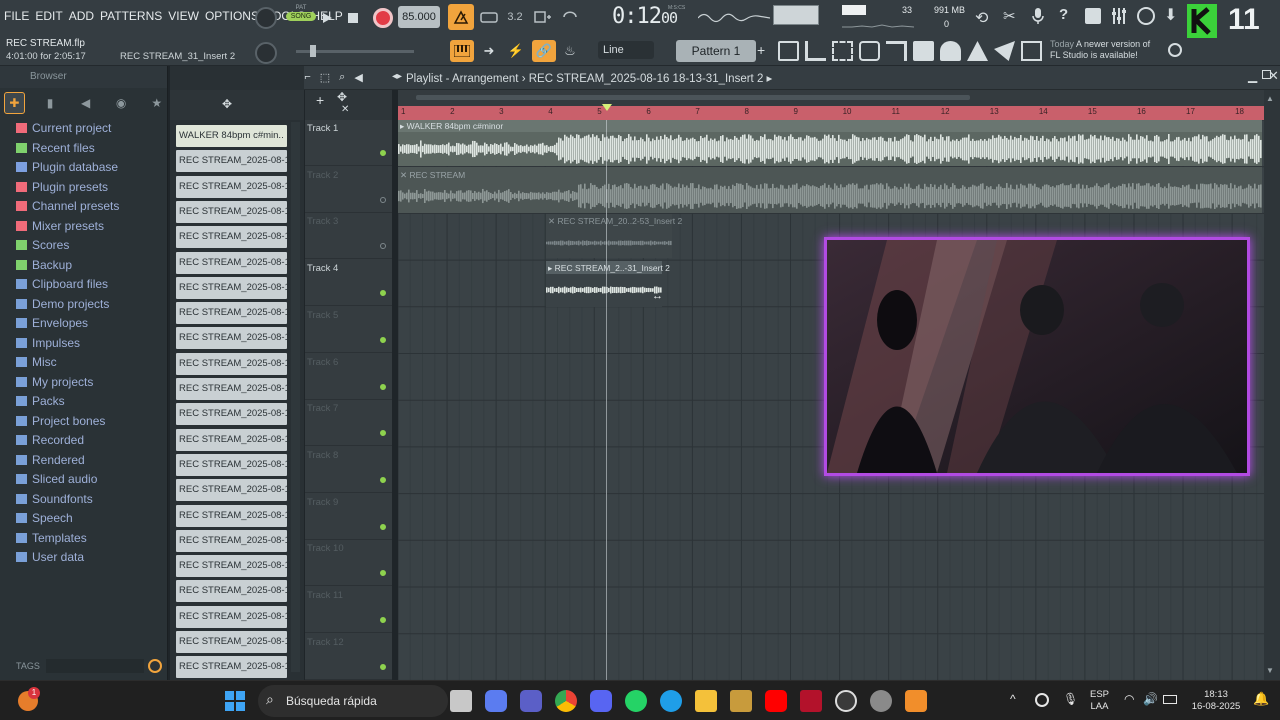 This screenshot has width=1280, height=720. I want to click on obs-icon, so click(846, 701).